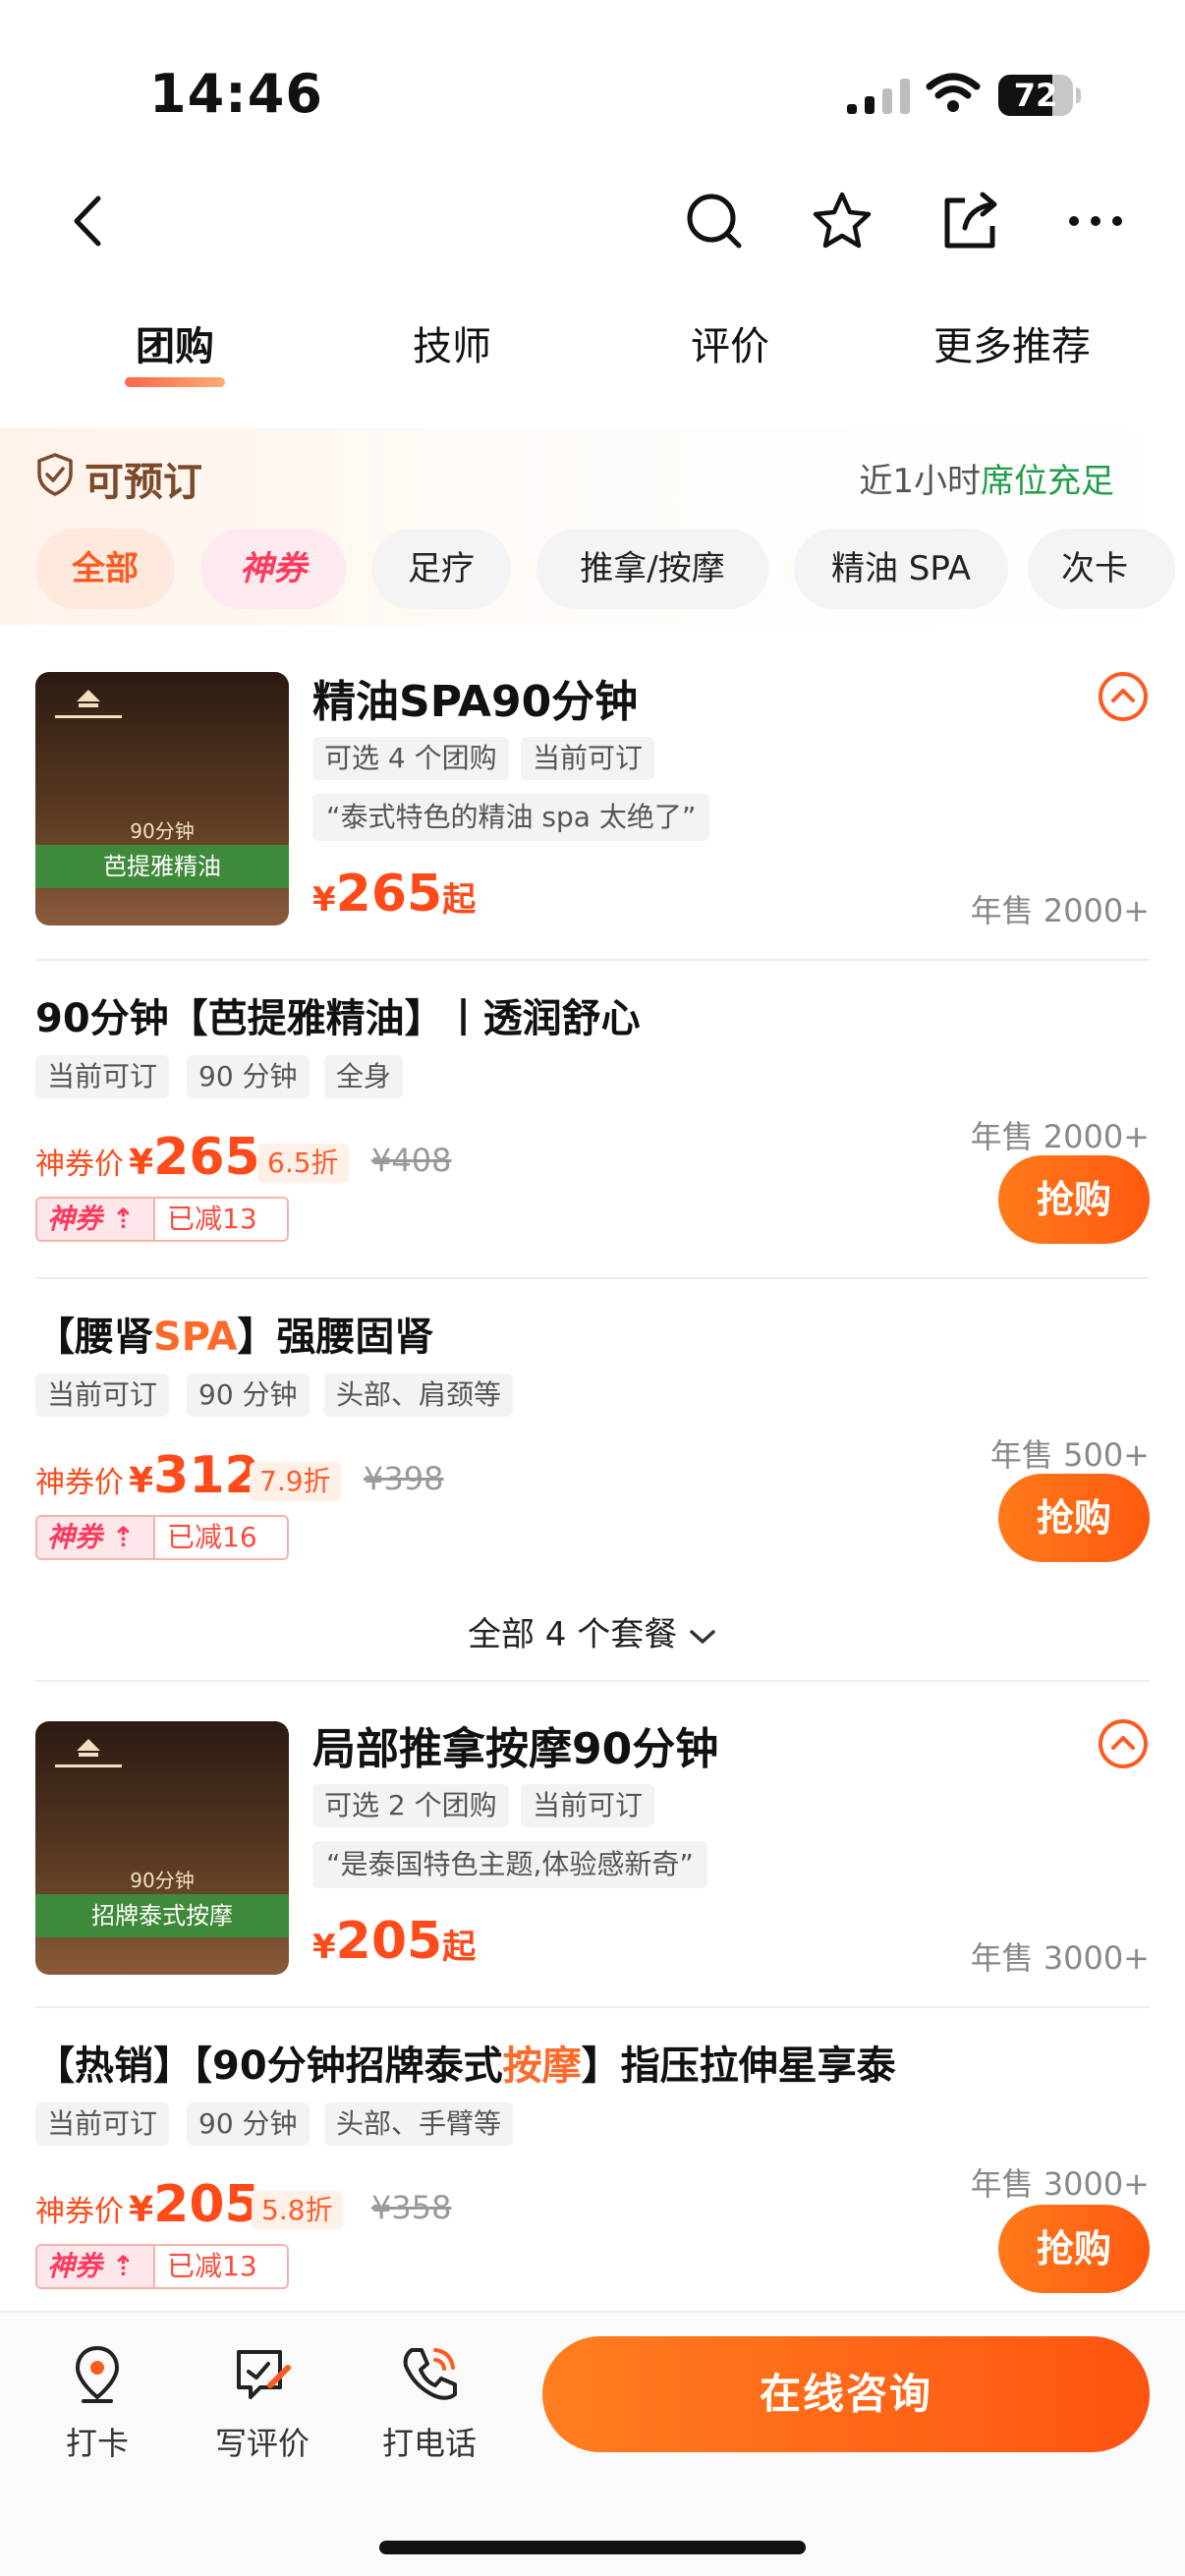 The image size is (1185, 2576). I want to click on online-consult-button: 在线咨询, so click(846, 2394).